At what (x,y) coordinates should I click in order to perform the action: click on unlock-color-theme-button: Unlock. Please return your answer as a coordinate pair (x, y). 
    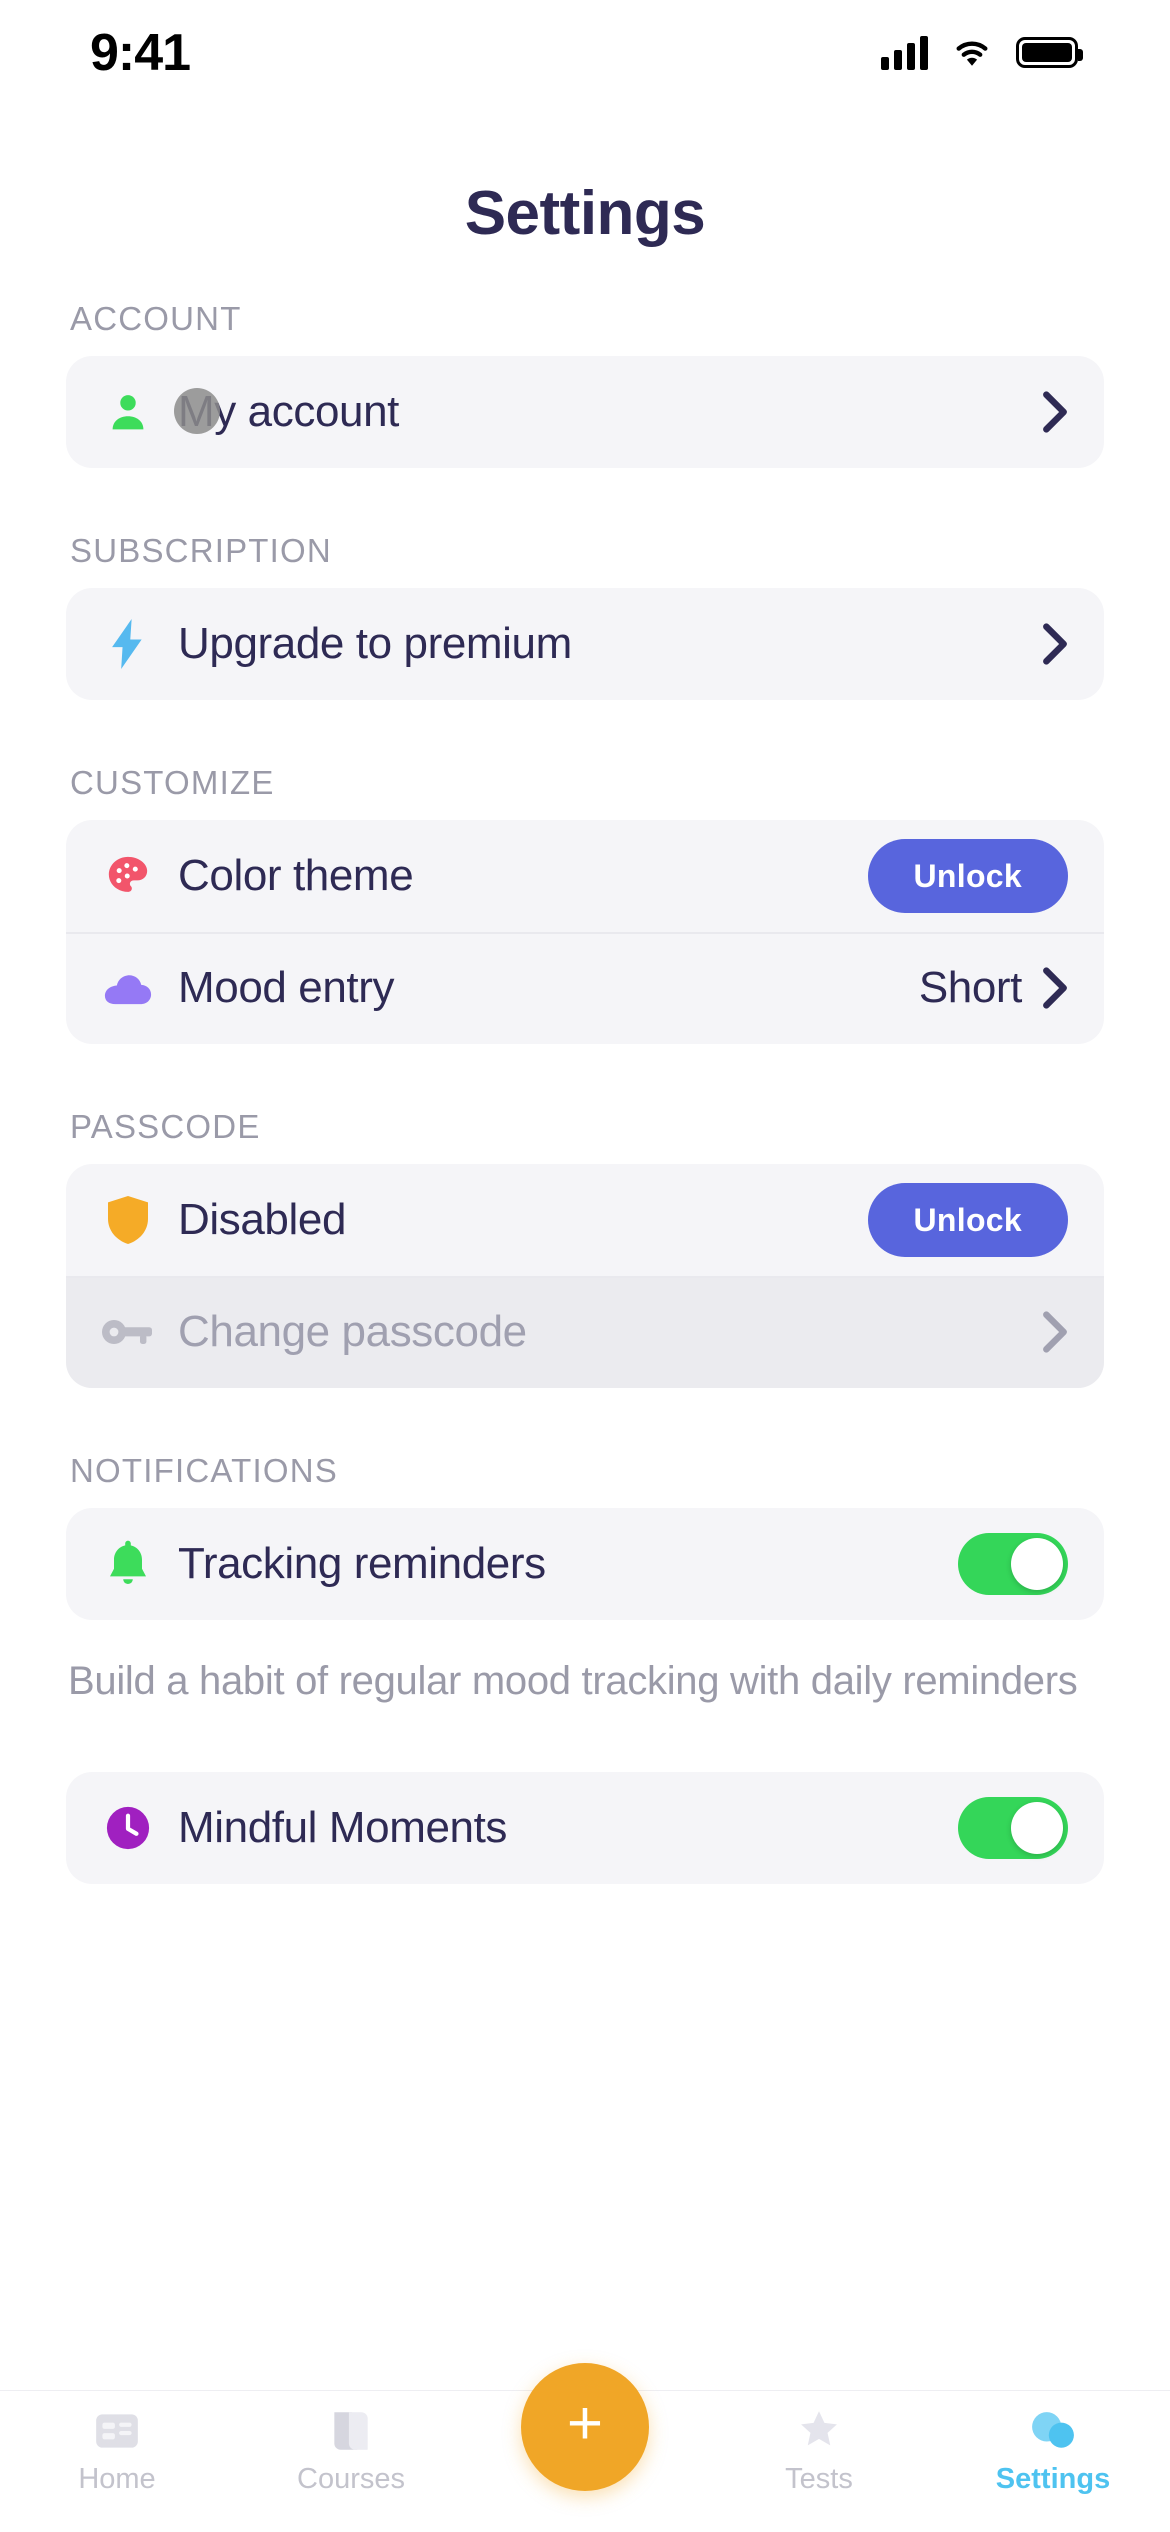
    Looking at the image, I should click on (967, 876).